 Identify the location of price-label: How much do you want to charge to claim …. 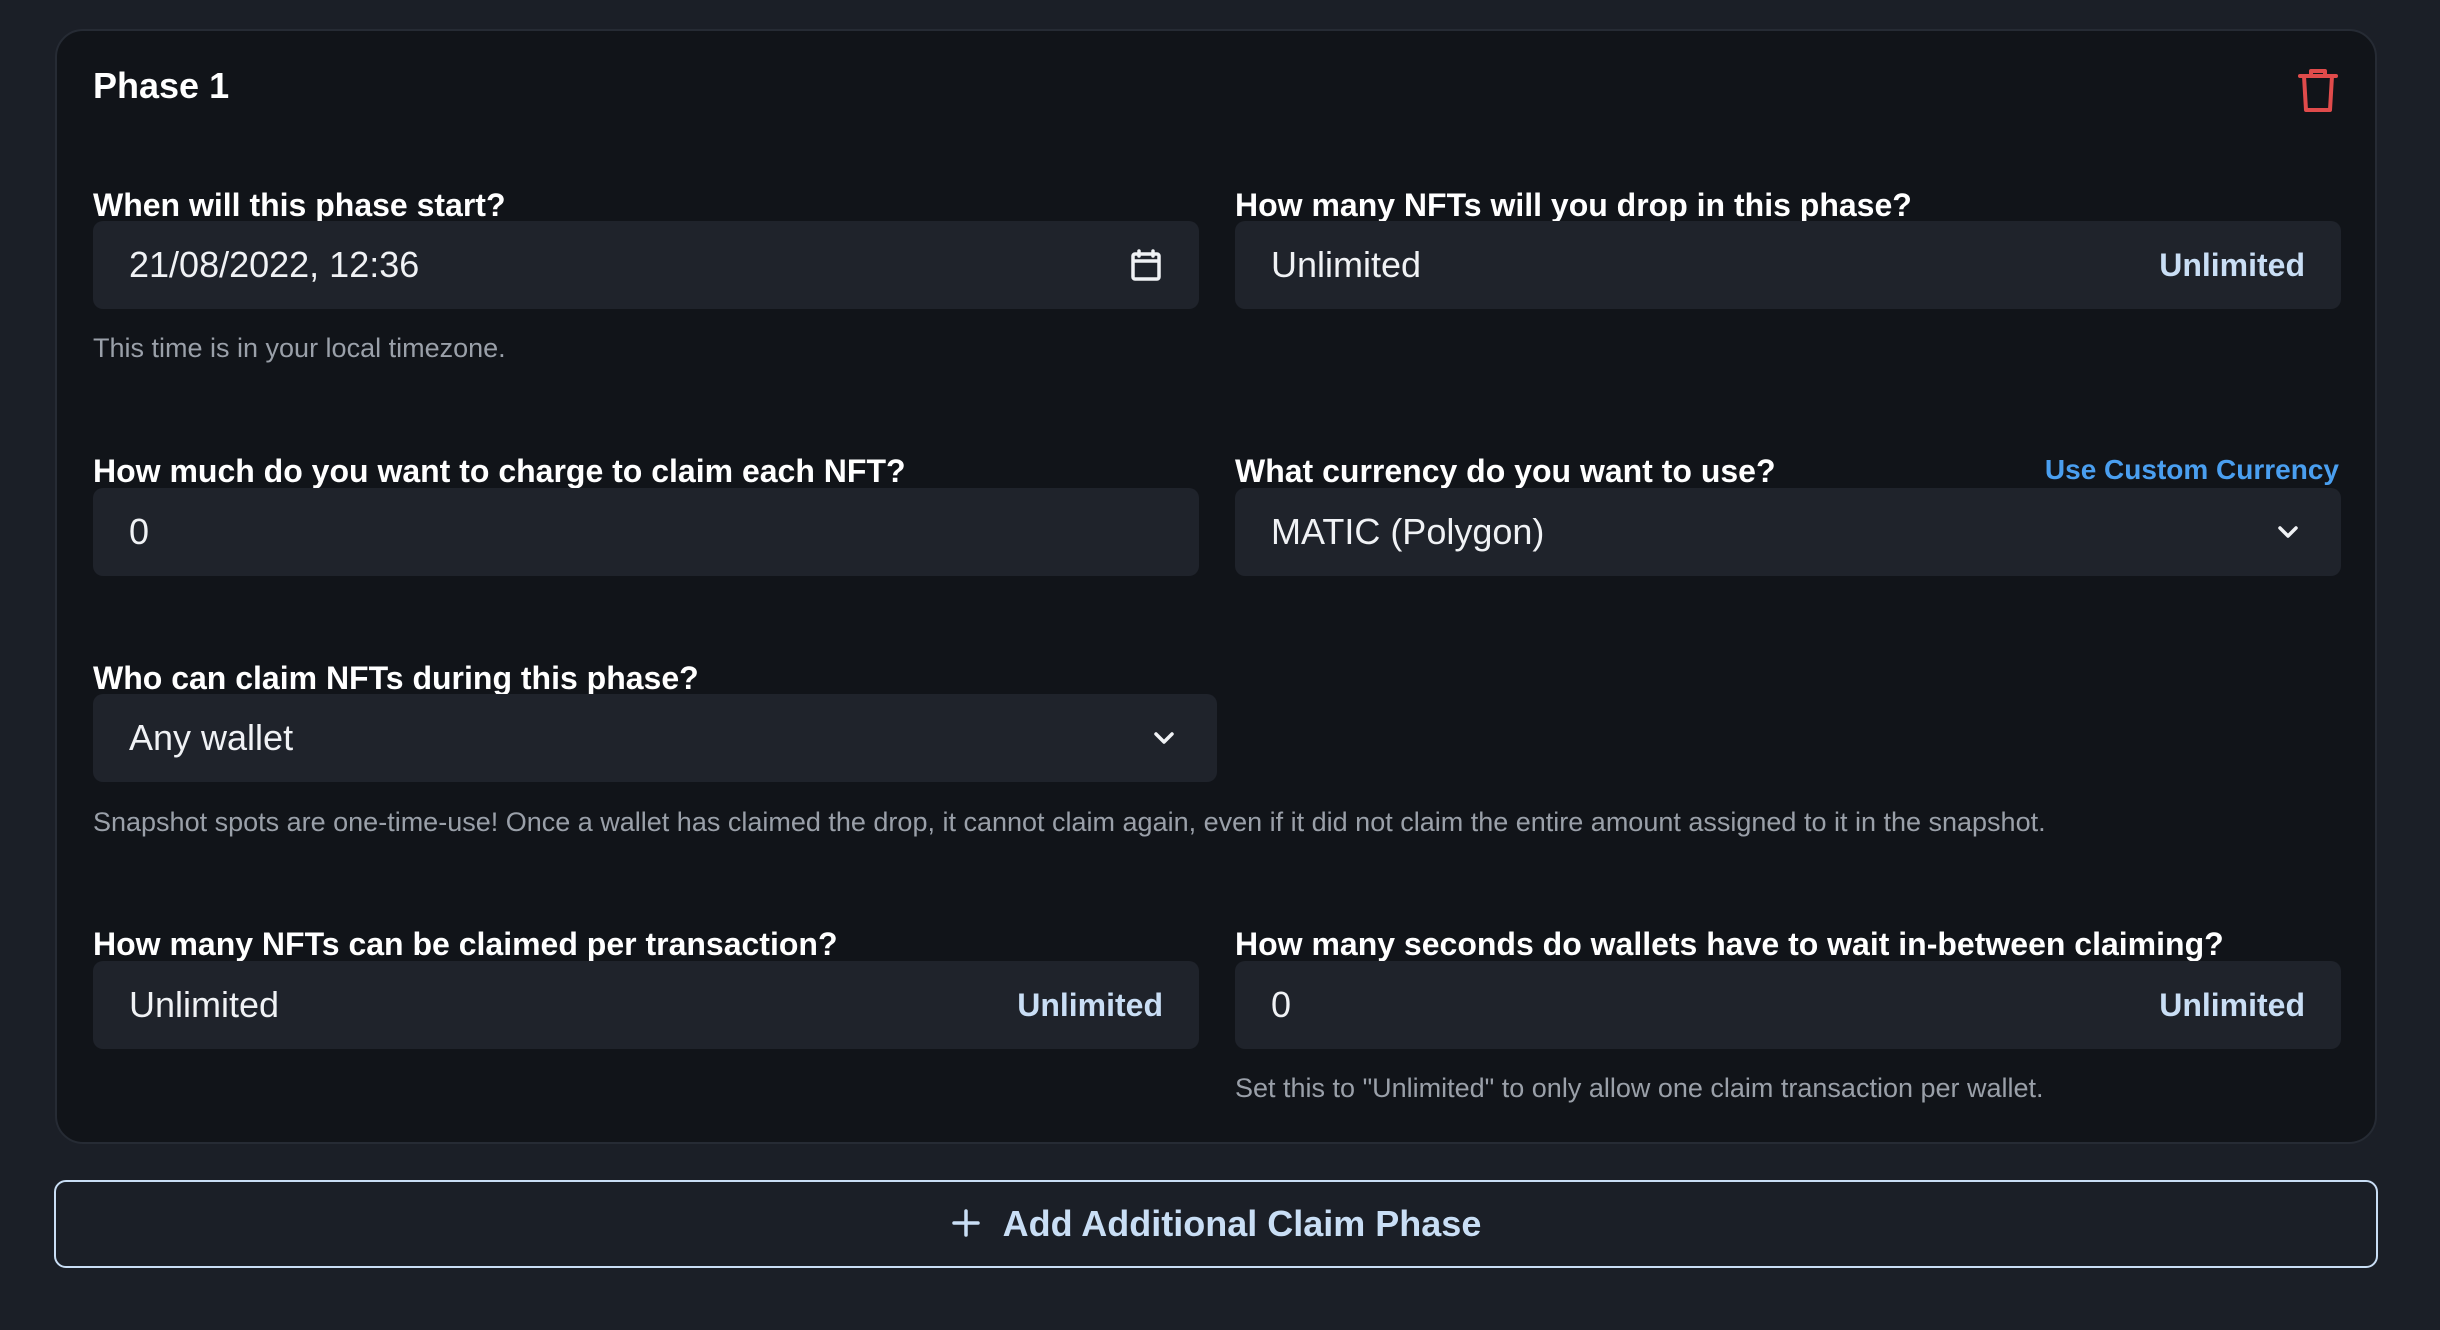
(499, 471).